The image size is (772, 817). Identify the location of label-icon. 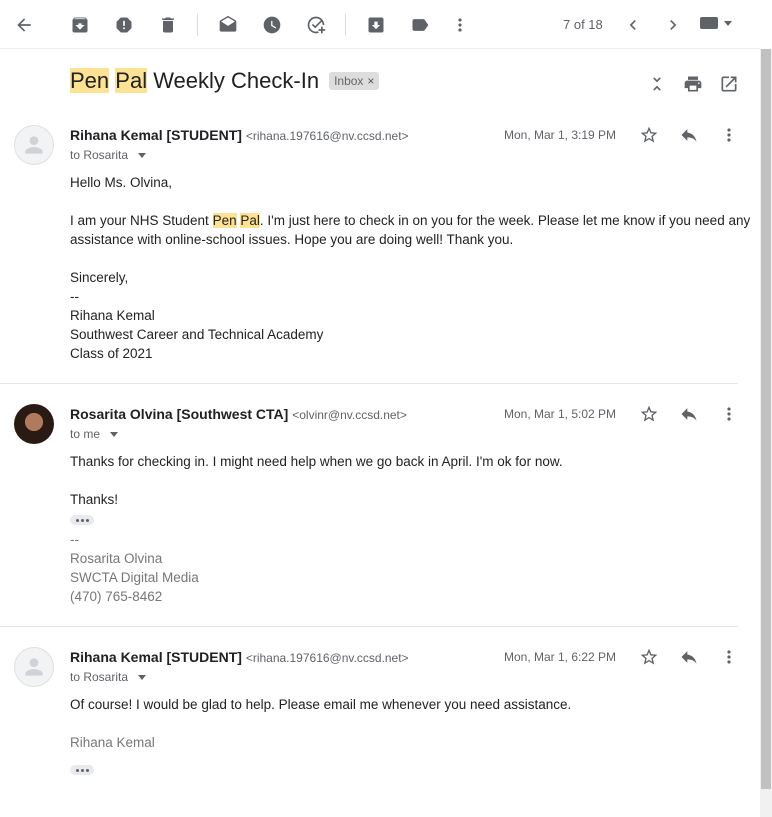
(420, 25).